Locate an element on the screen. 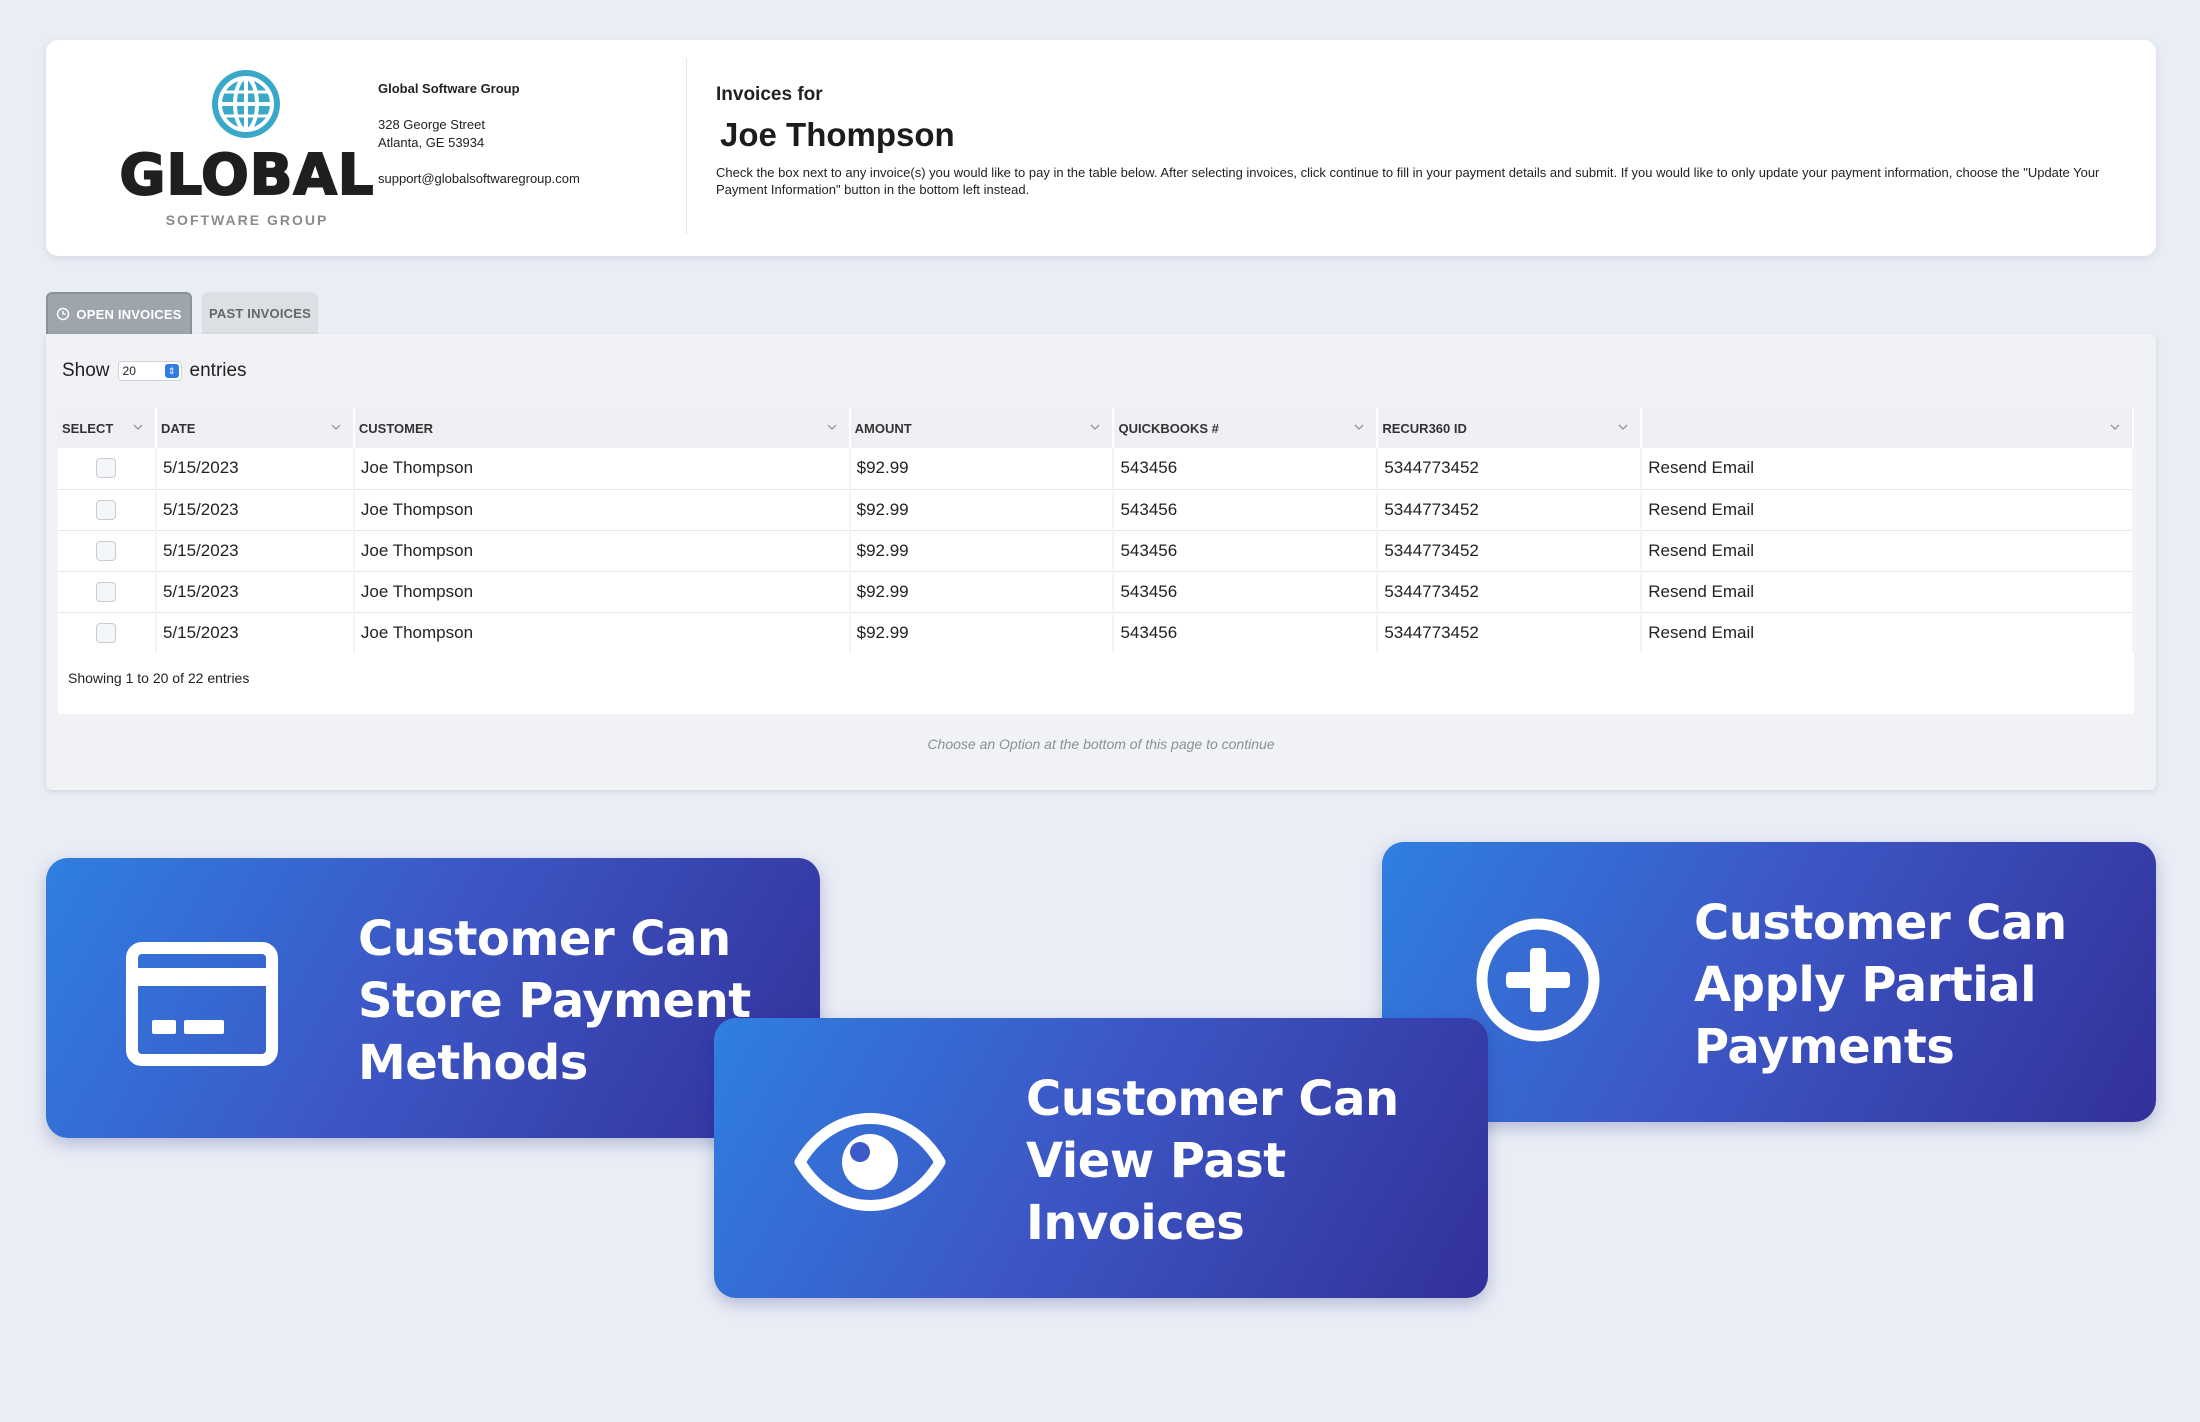  header-divider is located at coordinates (686, 146).